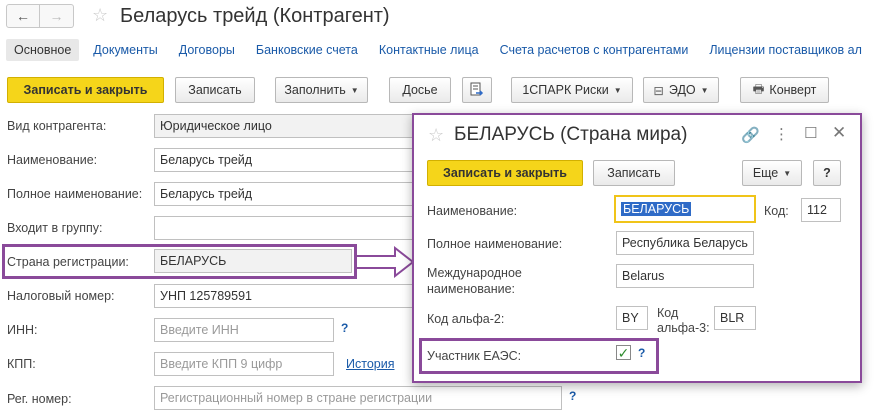  Describe the element at coordinates (385, 262) in the screenshot. I see `pointer-arrow-icon` at that location.